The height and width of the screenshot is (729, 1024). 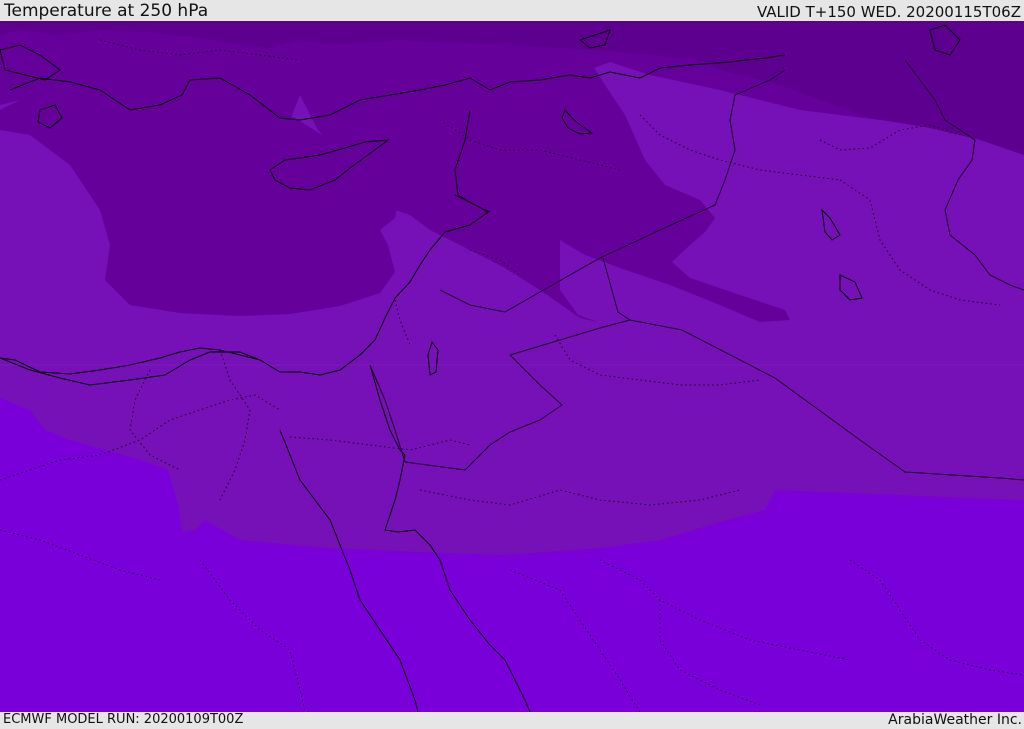 What do you see at coordinates (123, 719) in the screenshot?
I see `model-run: ECMWF MODEL RUN: 20200109T00Z` at bounding box center [123, 719].